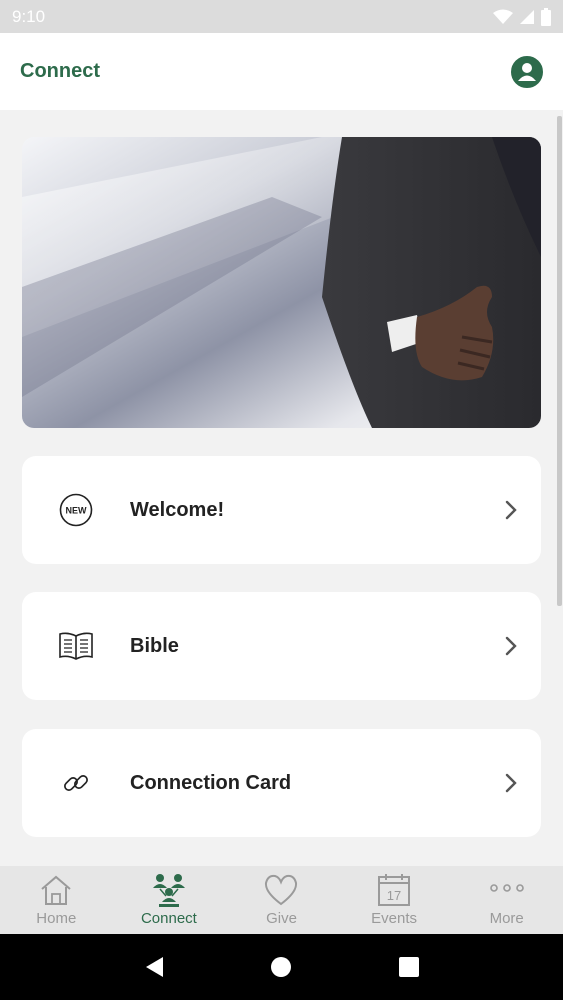  I want to click on nav-give-label: Give, so click(281, 918).